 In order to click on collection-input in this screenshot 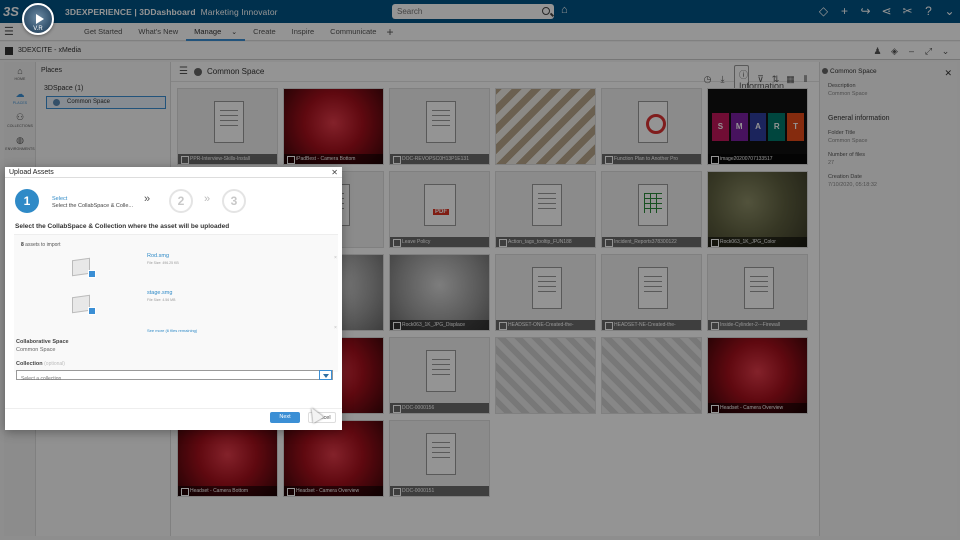, I will do `click(167, 379)`.